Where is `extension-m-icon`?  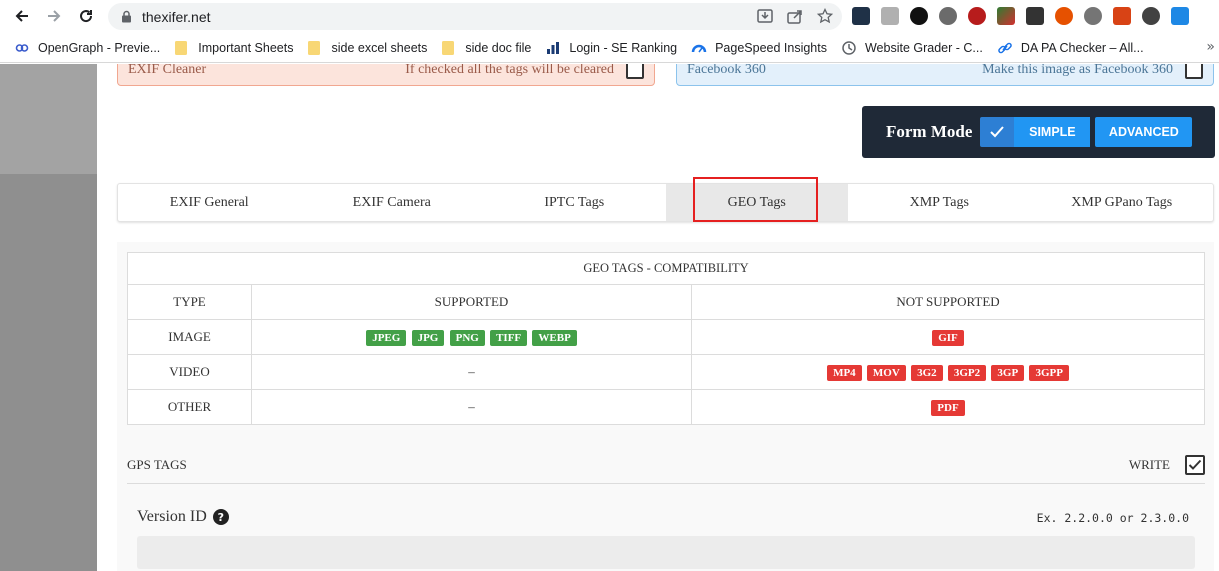 extension-m-icon is located at coordinates (1035, 16).